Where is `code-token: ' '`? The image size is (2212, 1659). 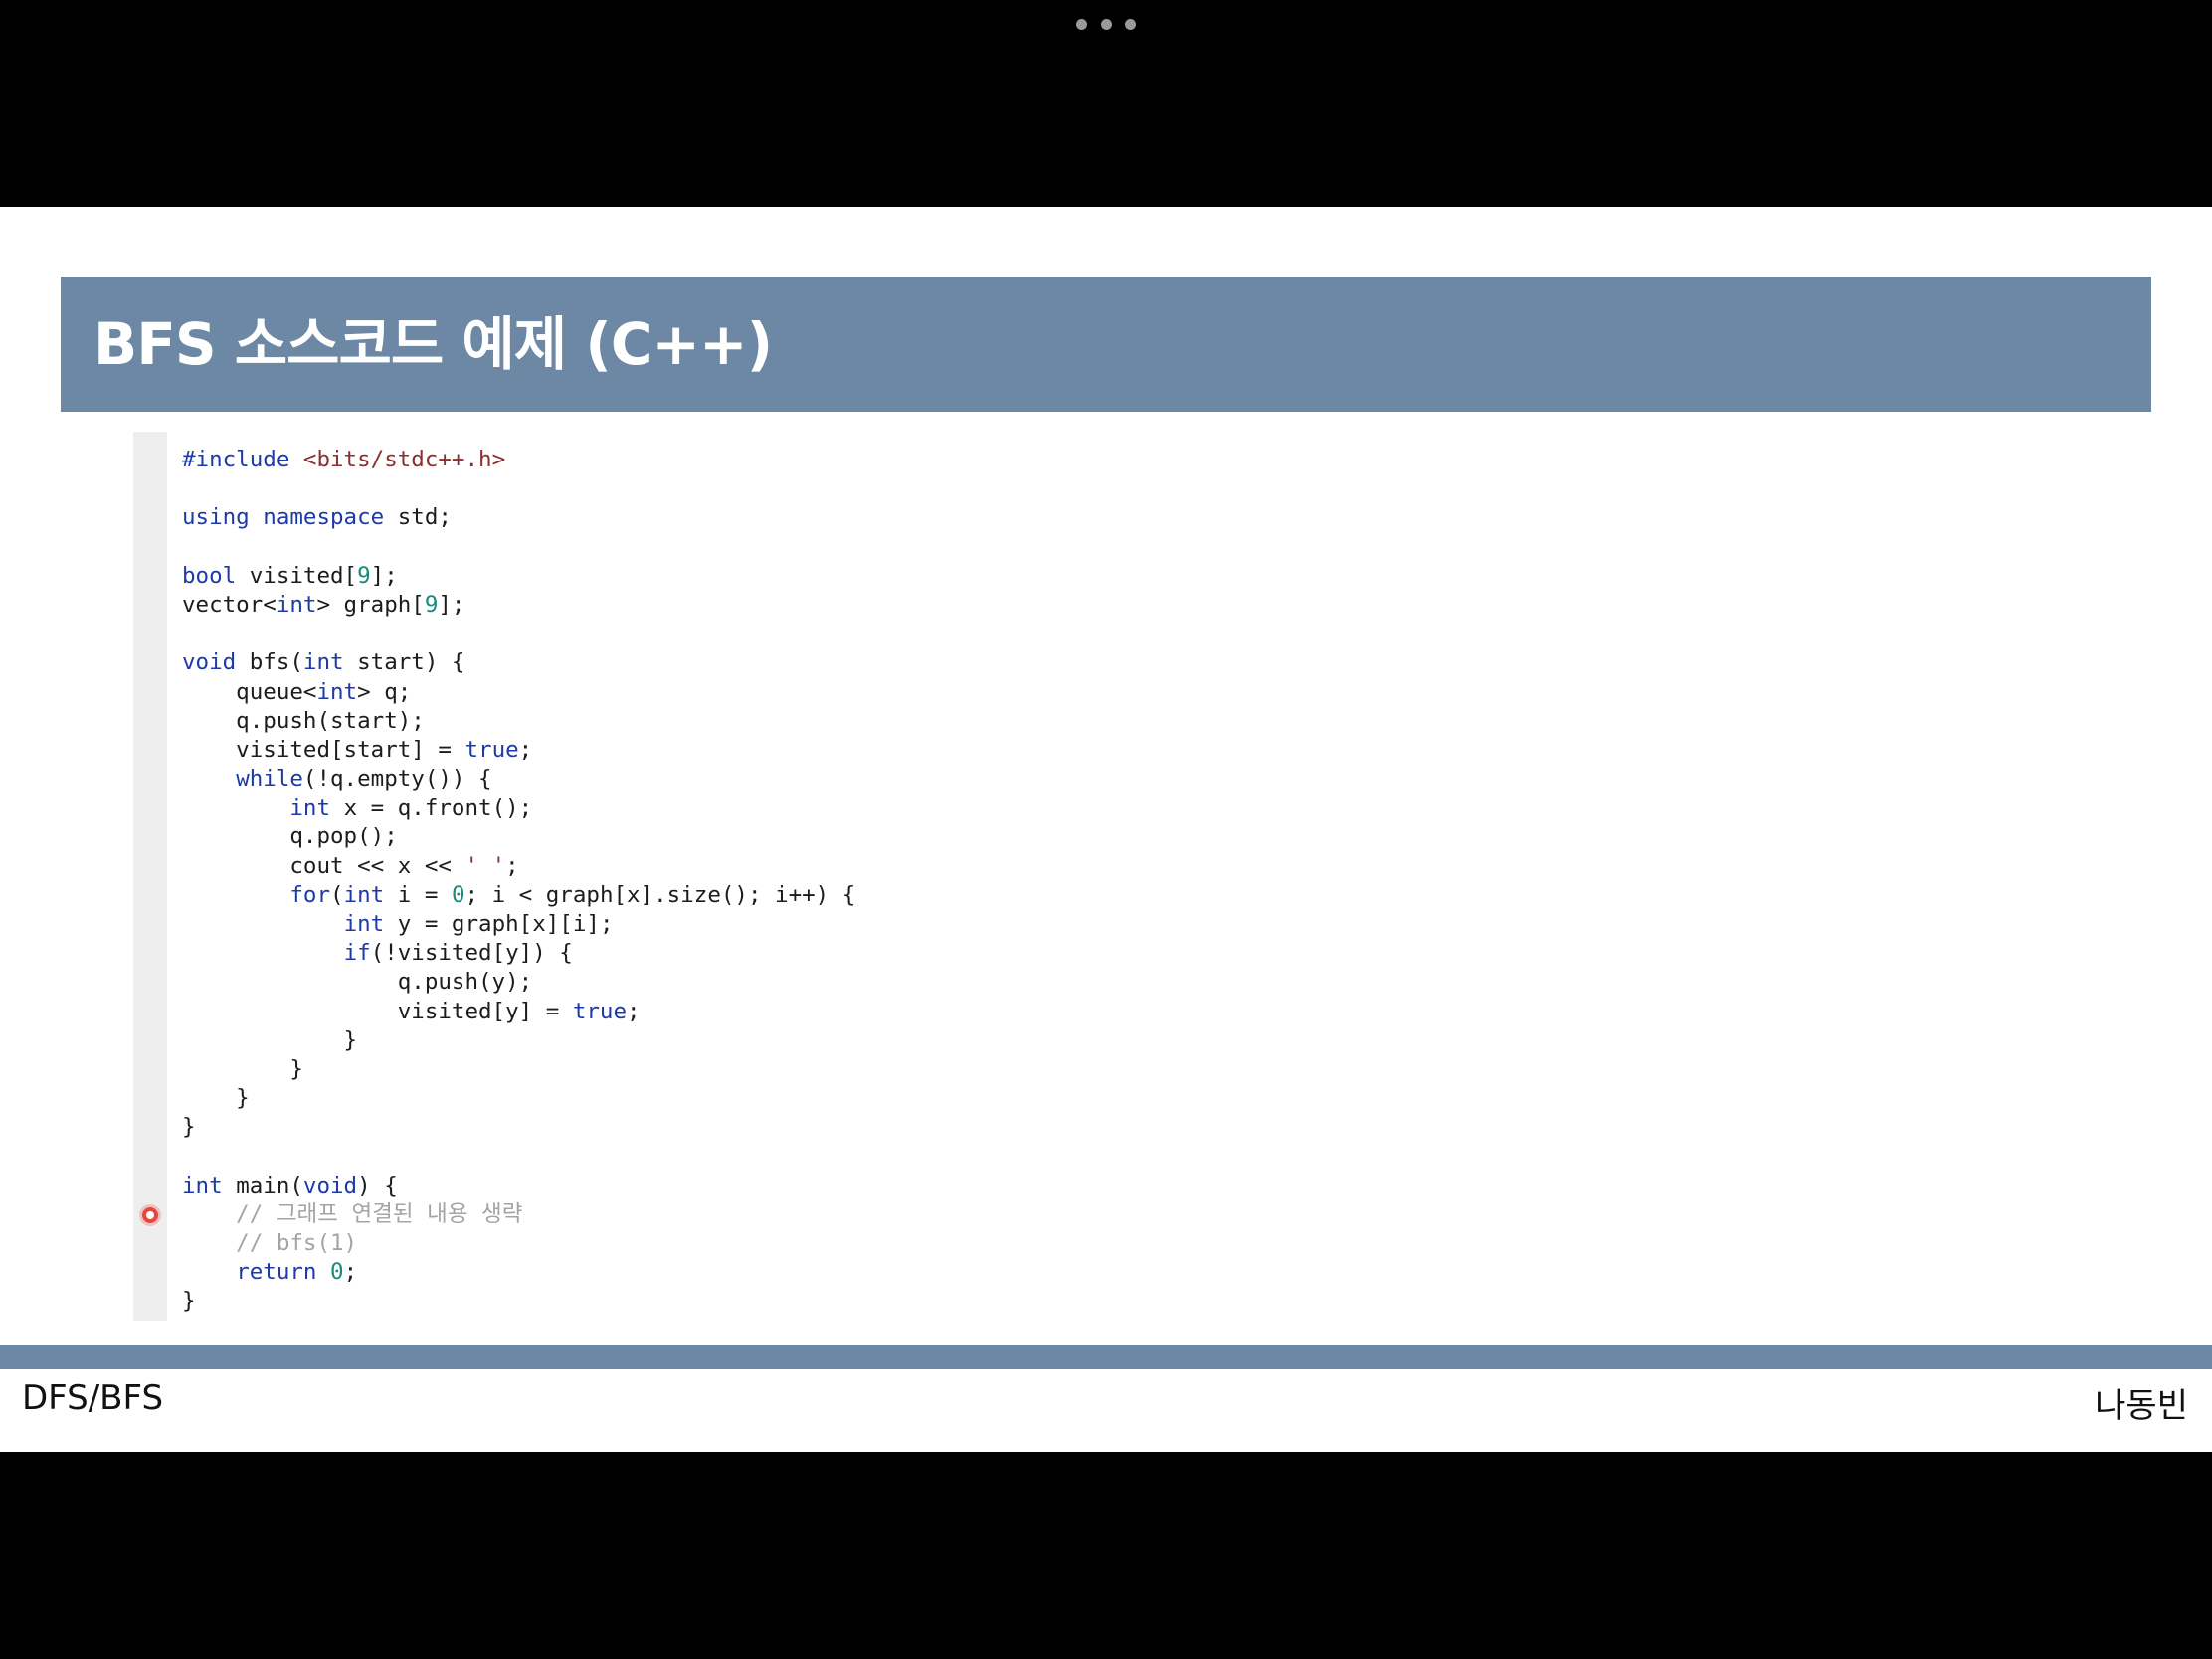 code-token: ' ' is located at coordinates (485, 865).